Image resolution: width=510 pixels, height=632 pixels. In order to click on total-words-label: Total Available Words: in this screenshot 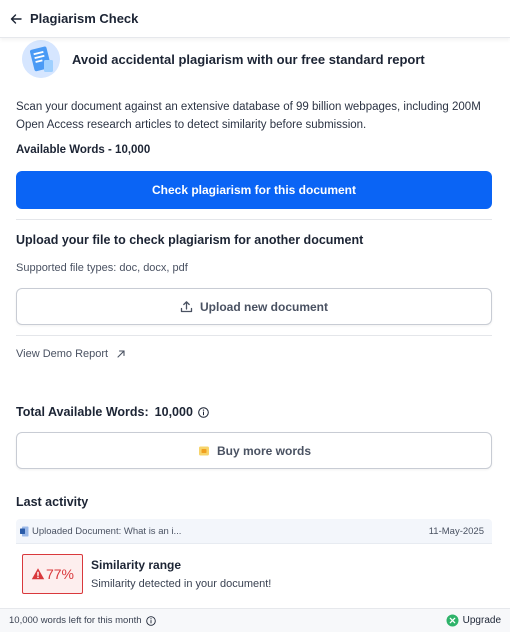, I will do `click(82, 412)`.